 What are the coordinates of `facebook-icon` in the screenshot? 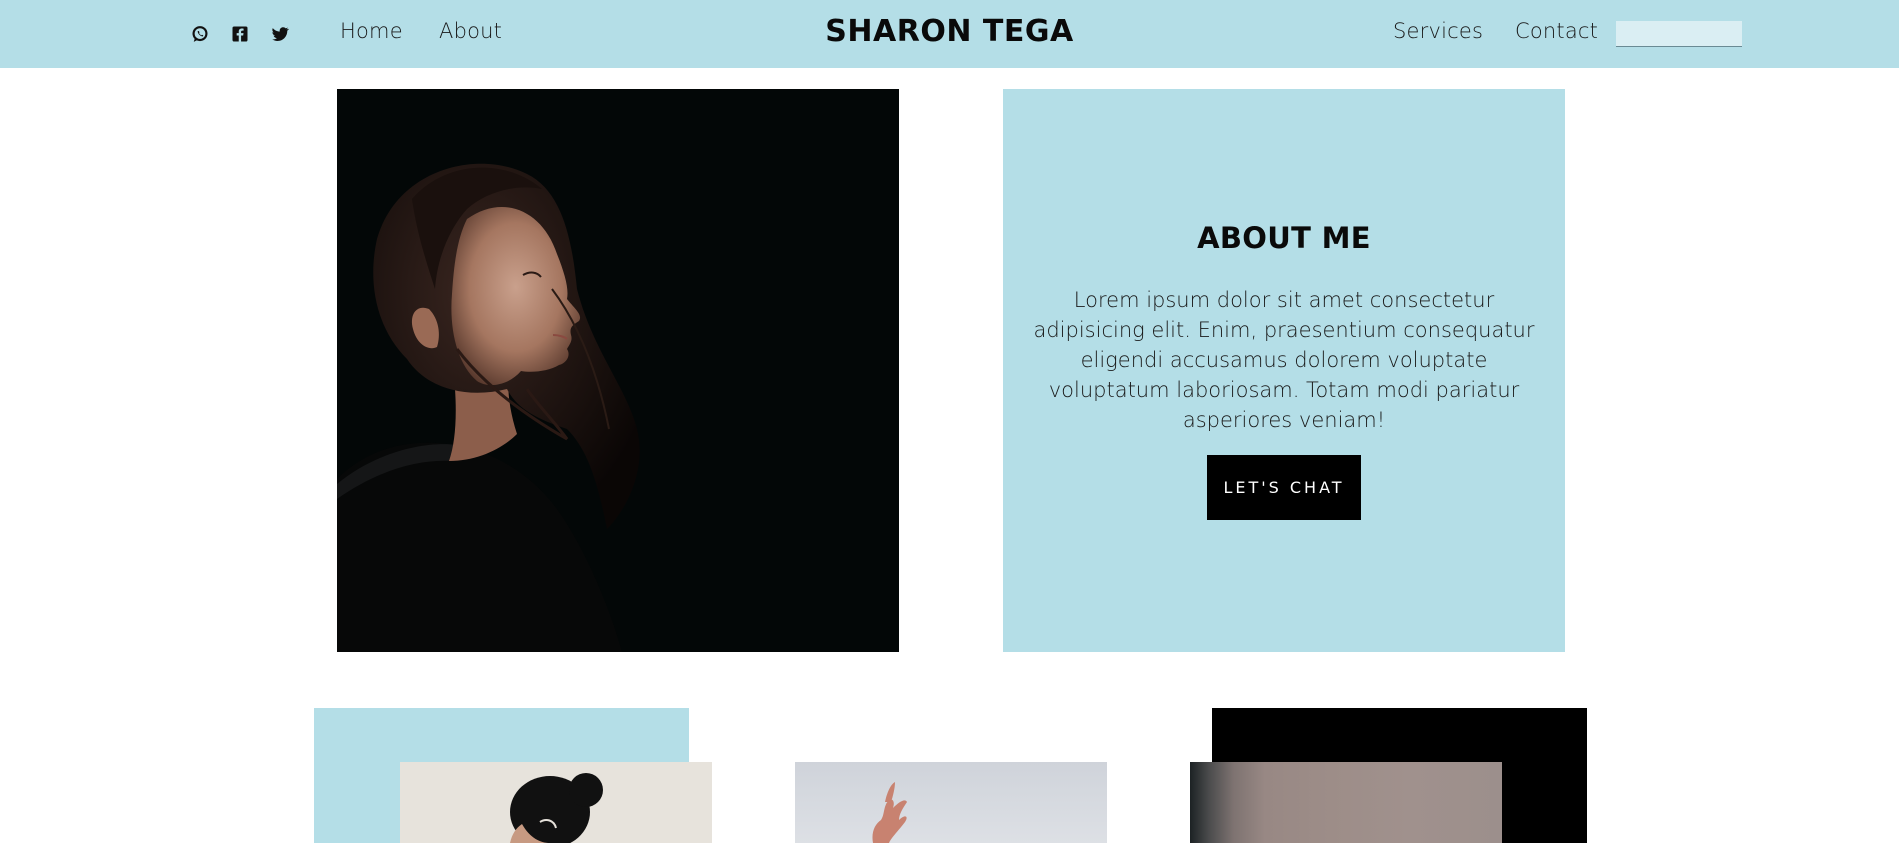 It's located at (240, 34).